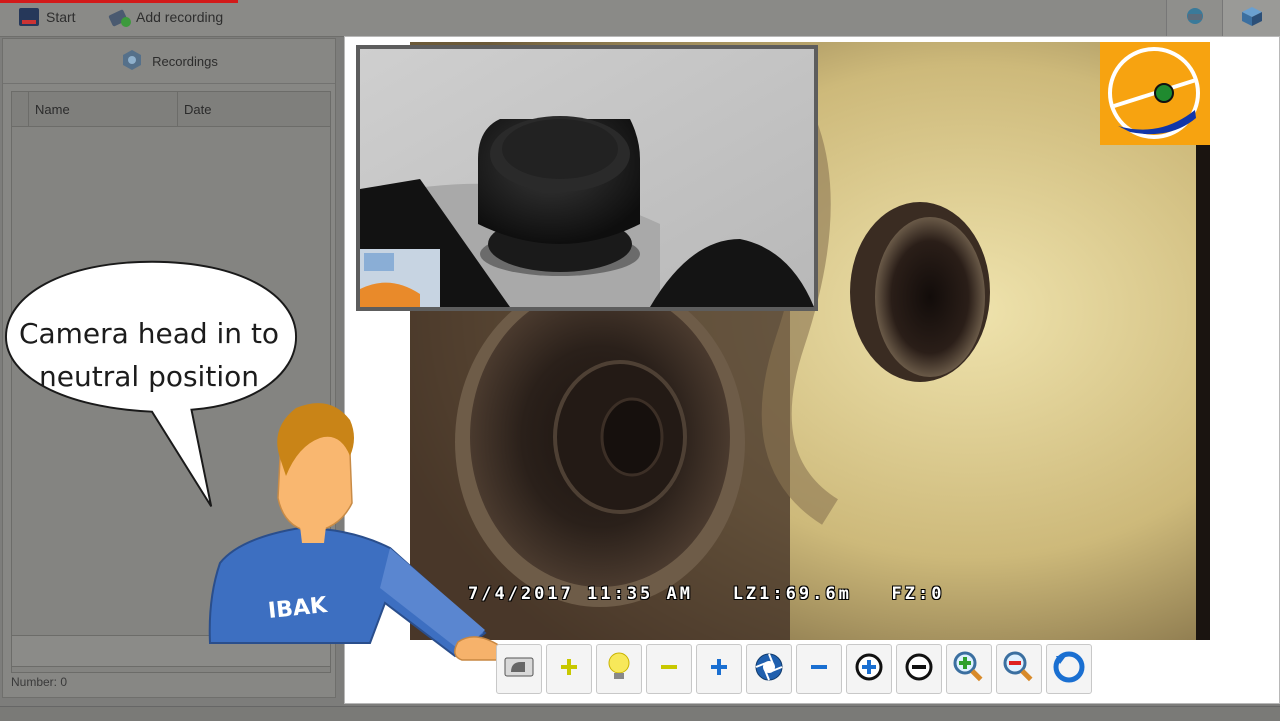 The height and width of the screenshot is (721, 1280). I want to click on aperture-decrease-button, so click(819, 669).